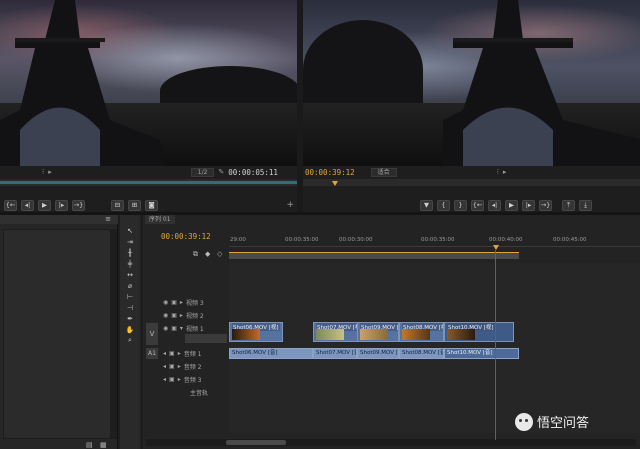  What do you see at coordinates (383, 172) in the screenshot?
I see `program-fit-select: 适合` at bounding box center [383, 172].